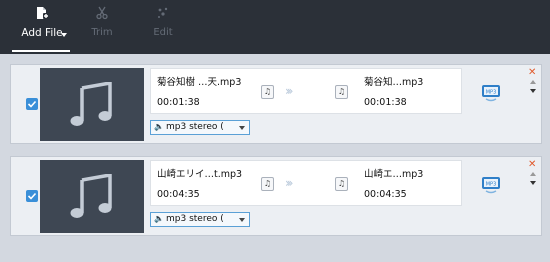  What do you see at coordinates (41, 51) in the screenshot?
I see `active-tab-underline` at bounding box center [41, 51].